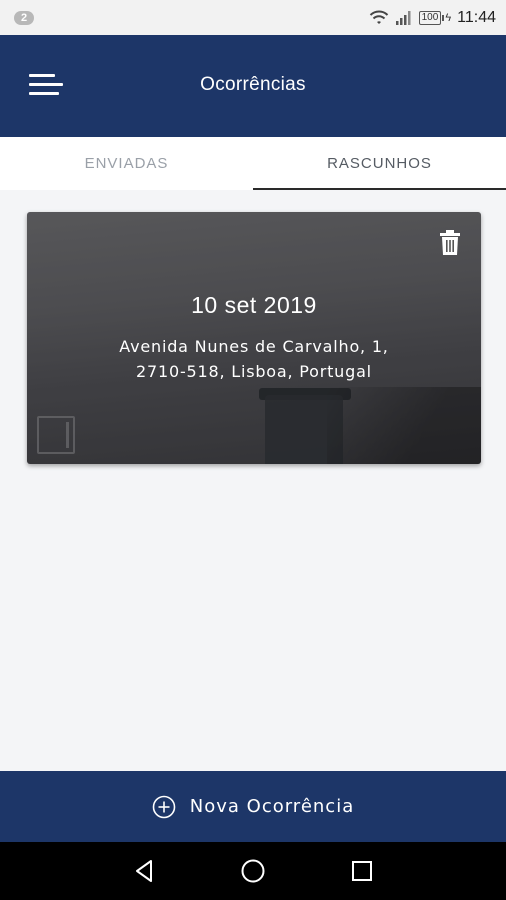 This screenshot has height=900, width=506. Describe the element at coordinates (254, 371) in the screenshot. I see `draft-address-line2: 2710-518, Lisboa, Portugal` at that location.